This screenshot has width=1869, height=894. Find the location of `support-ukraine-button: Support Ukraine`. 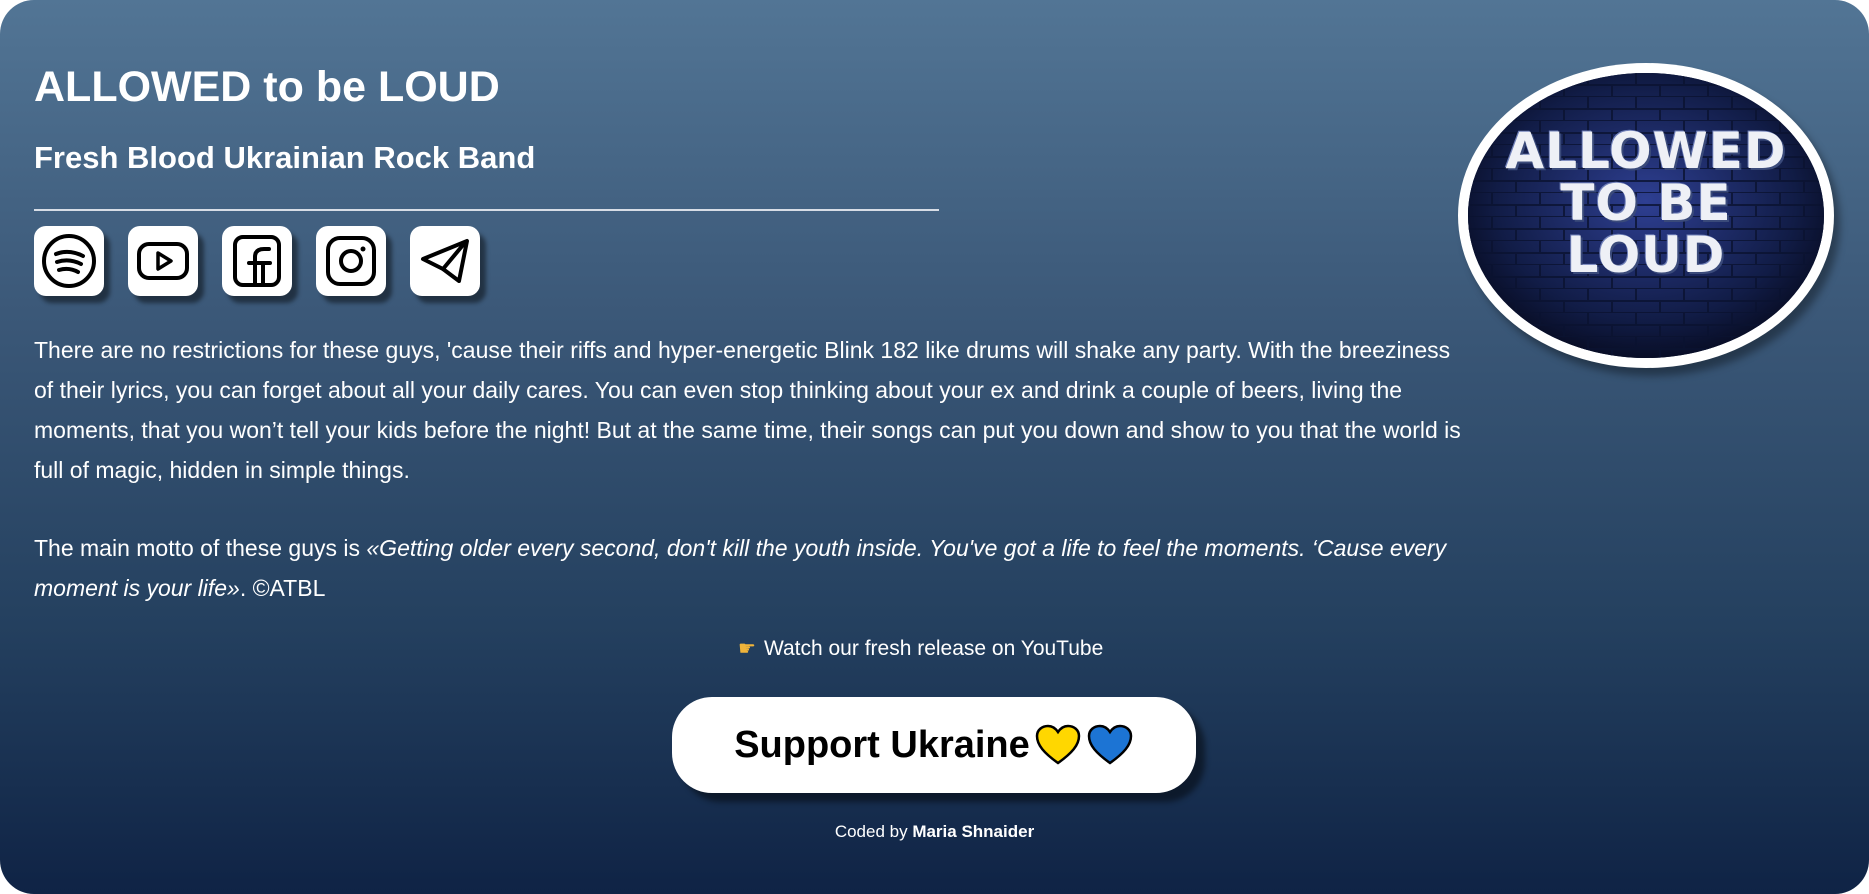

support-ukraine-button: Support Ukraine is located at coordinates (934, 745).